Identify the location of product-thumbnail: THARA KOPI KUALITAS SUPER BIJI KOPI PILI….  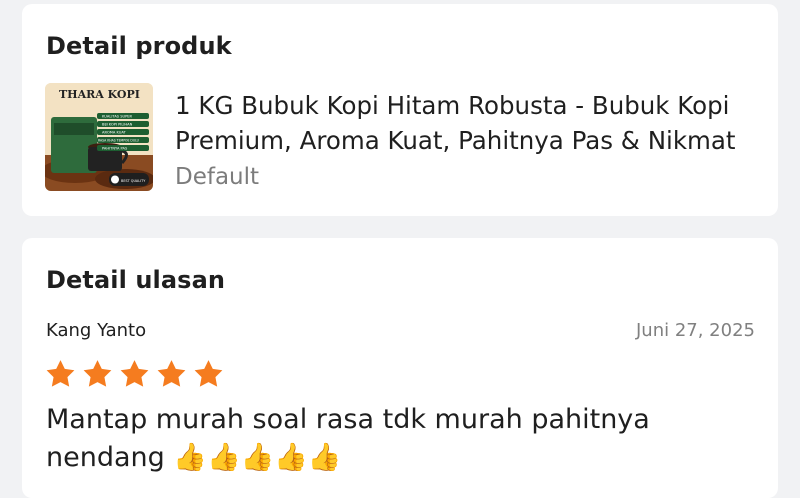
(99, 137).